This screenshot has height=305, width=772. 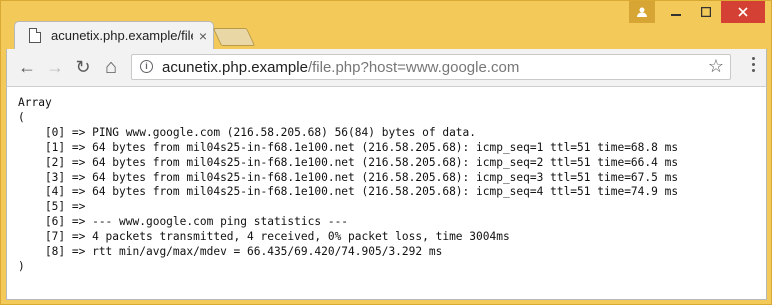 I want to click on back-icon: ←, so click(x=27, y=67).